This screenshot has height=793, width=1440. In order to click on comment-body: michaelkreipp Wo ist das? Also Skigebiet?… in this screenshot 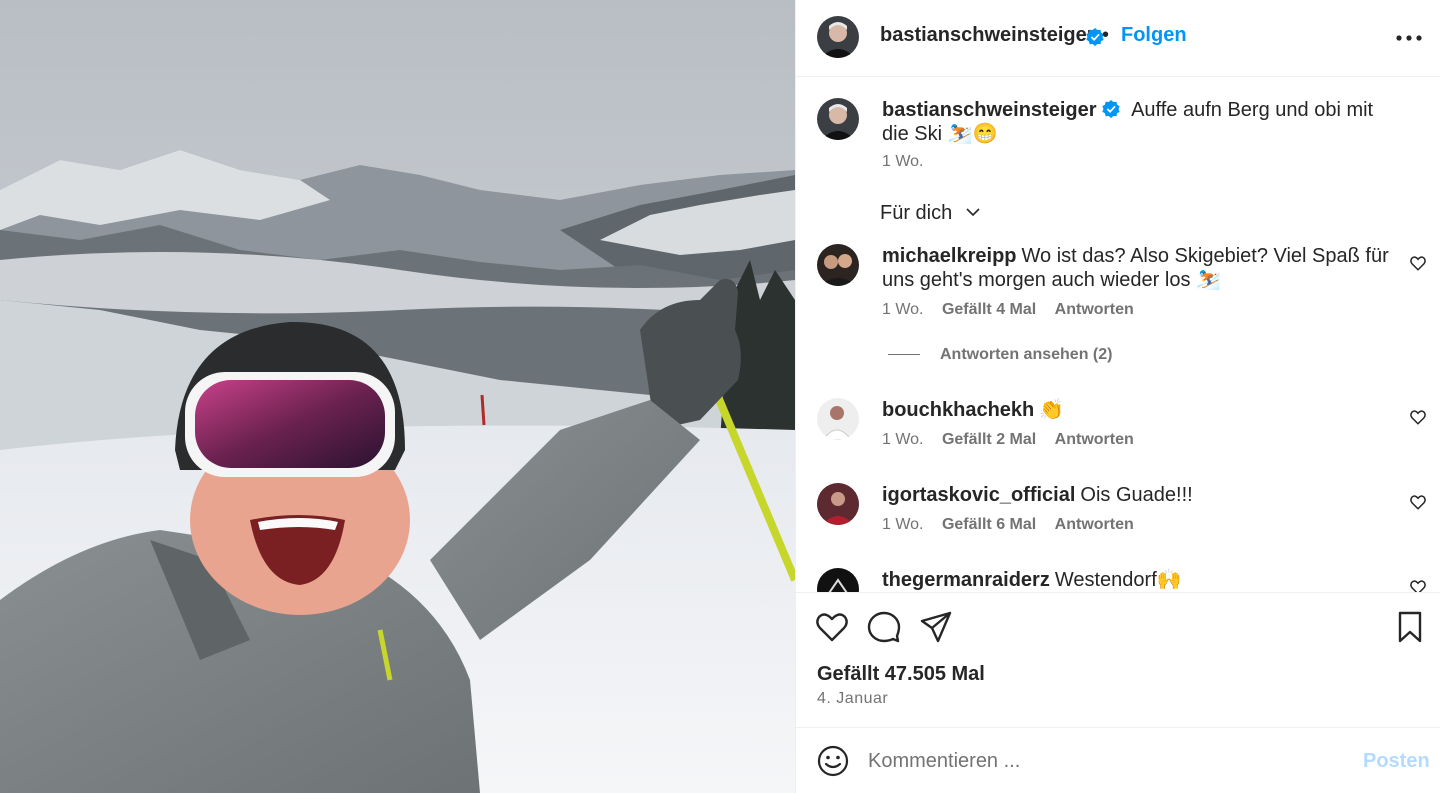, I will do `click(1140, 268)`.